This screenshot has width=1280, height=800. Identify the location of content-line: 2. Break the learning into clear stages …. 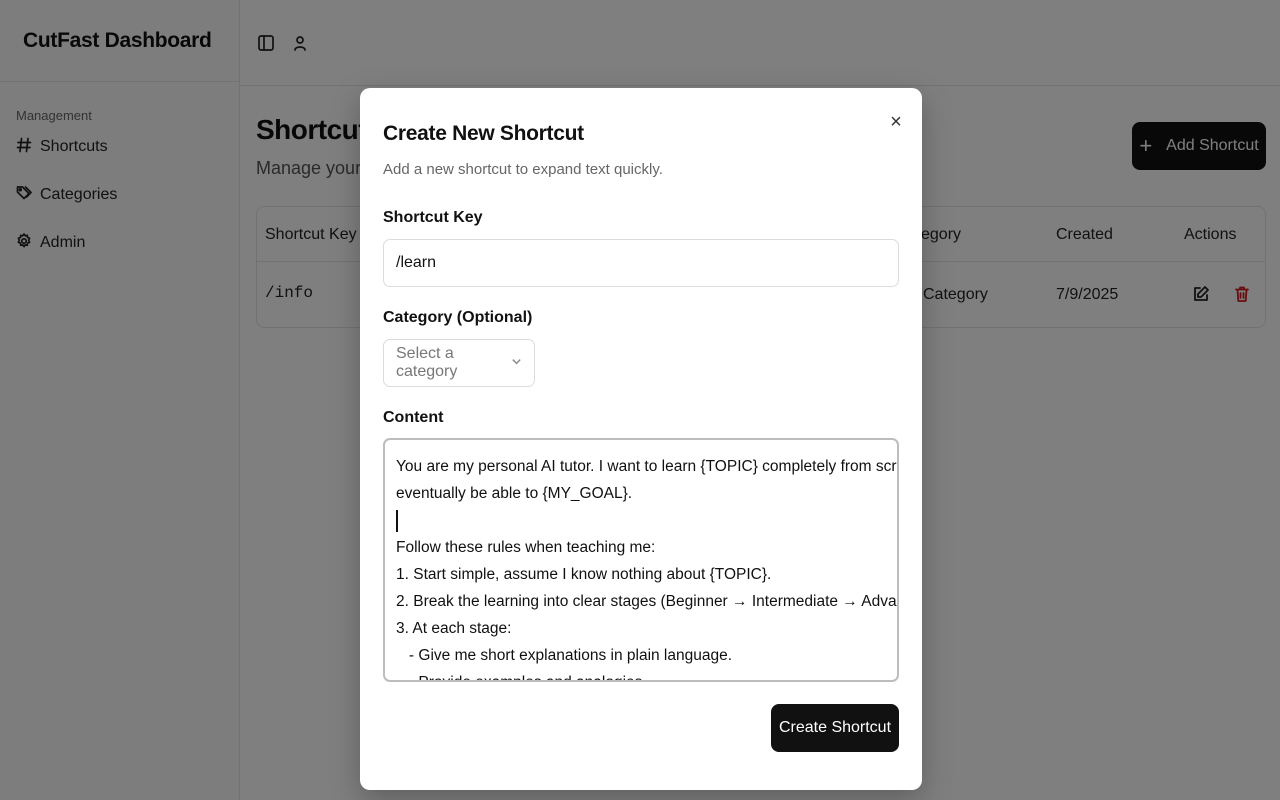
(647, 601).